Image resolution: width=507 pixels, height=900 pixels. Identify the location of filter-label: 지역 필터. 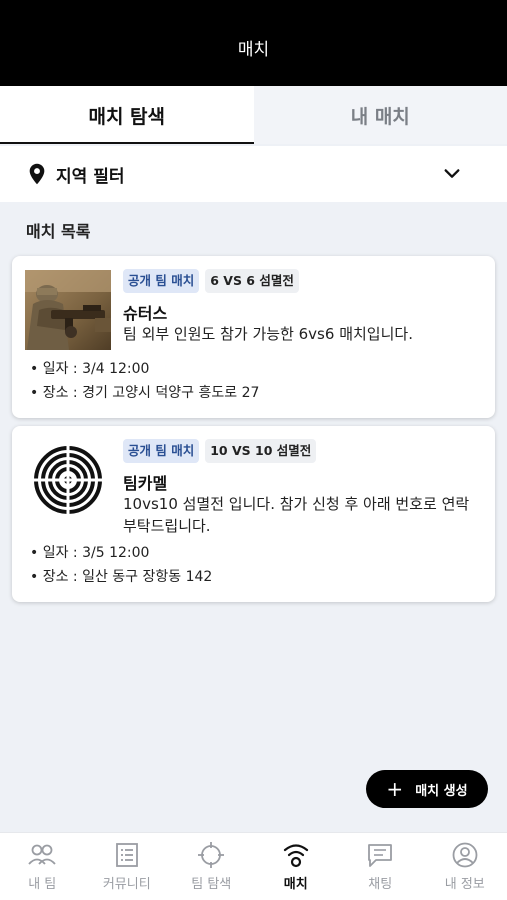
(90, 176).